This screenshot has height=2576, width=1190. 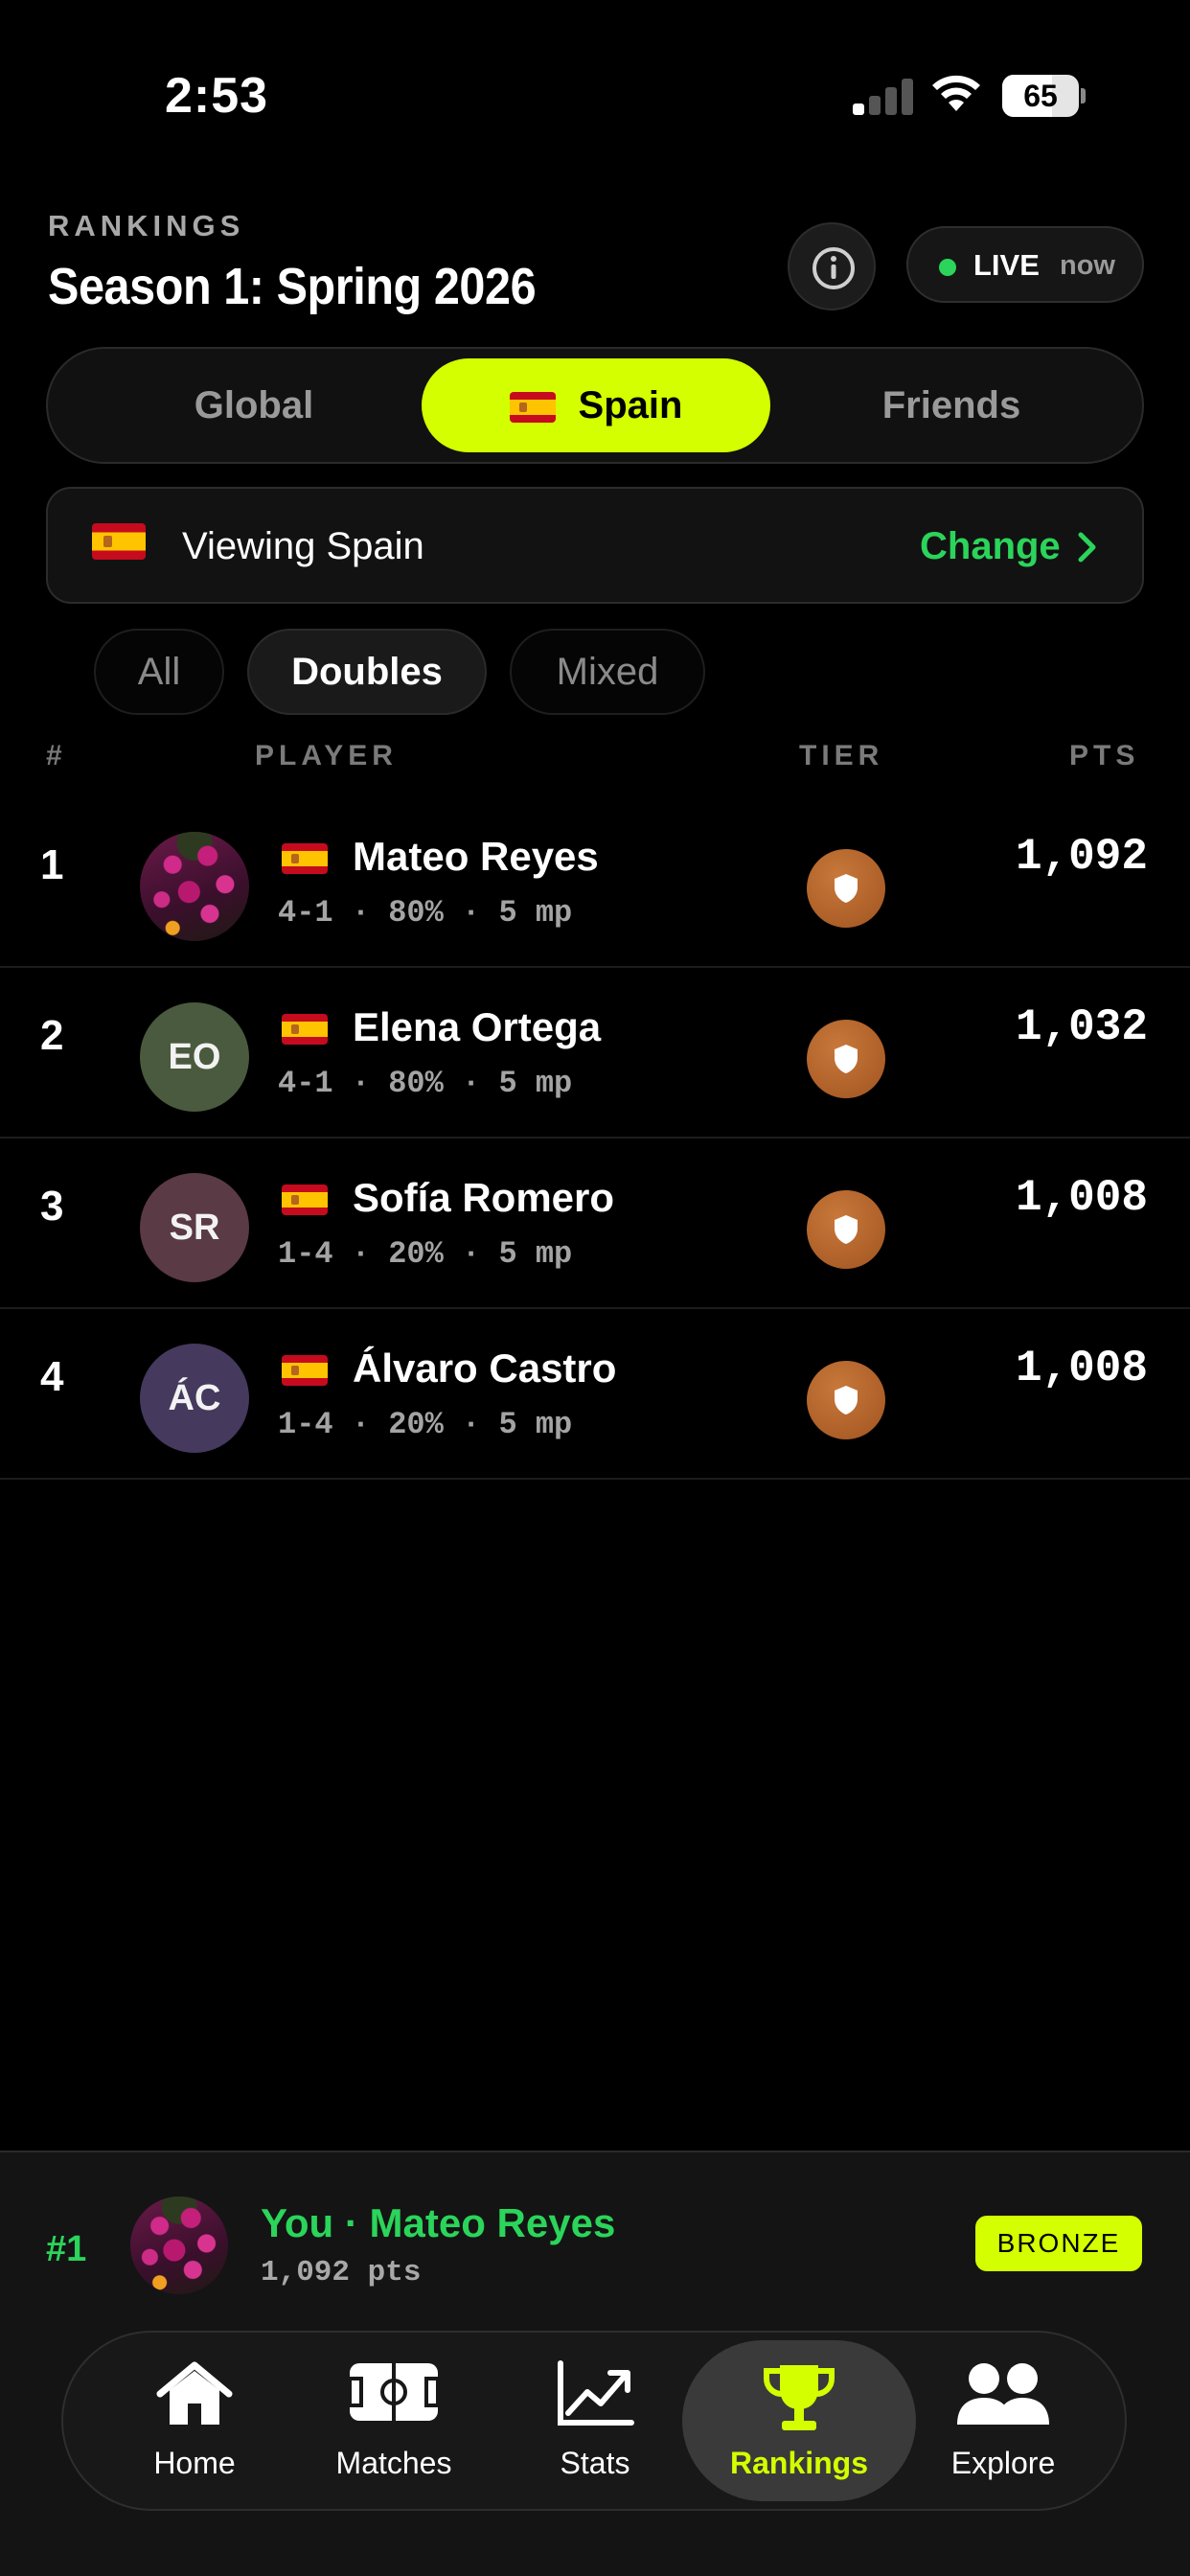 I want to click on page-title: Season 1: Spring 2026, so click(x=293, y=286).